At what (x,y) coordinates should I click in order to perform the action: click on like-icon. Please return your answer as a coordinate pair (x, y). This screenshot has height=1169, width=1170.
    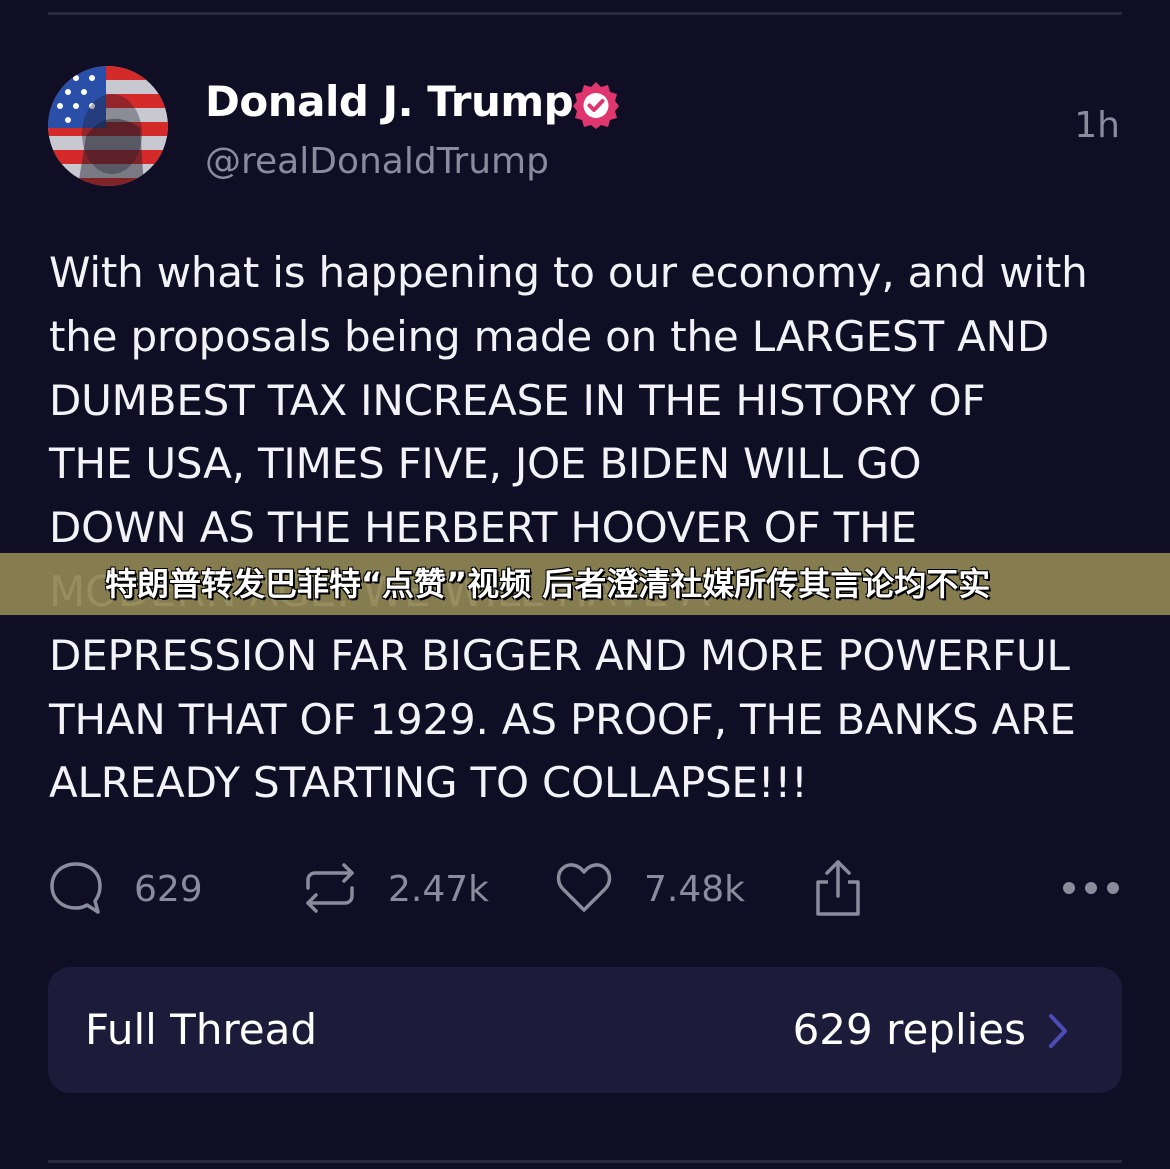
    Looking at the image, I should click on (584, 890).